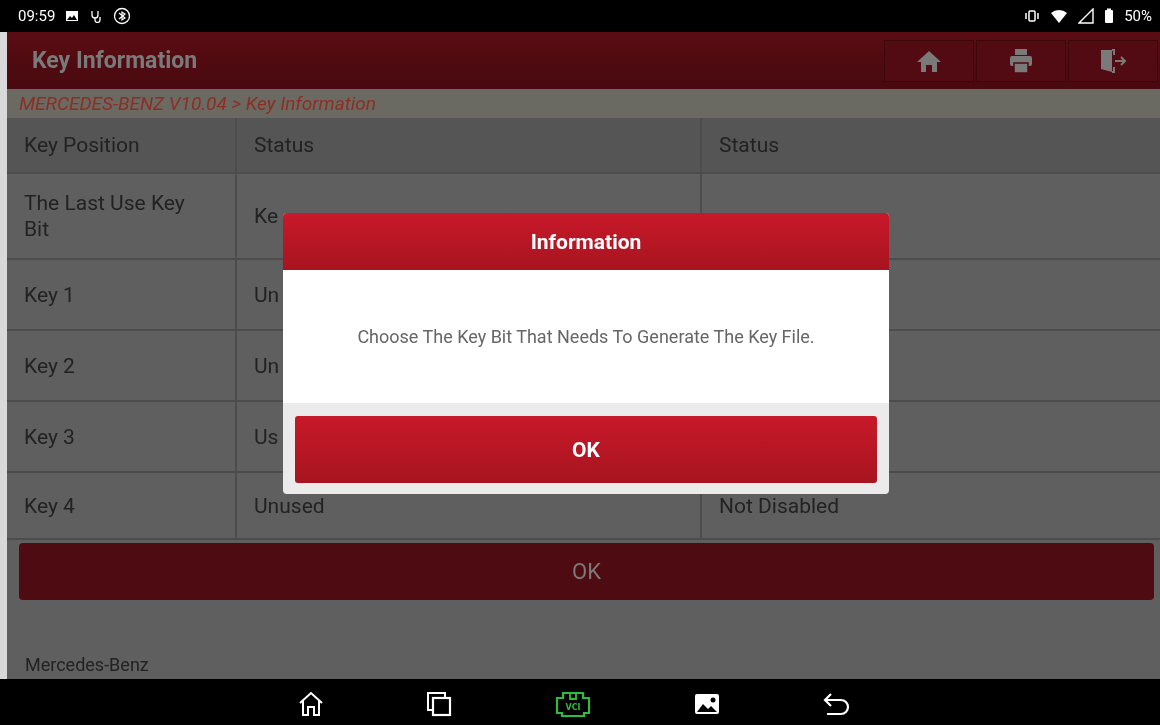 The width and height of the screenshot is (1160, 725). I want to click on print-button, so click(1021, 60).